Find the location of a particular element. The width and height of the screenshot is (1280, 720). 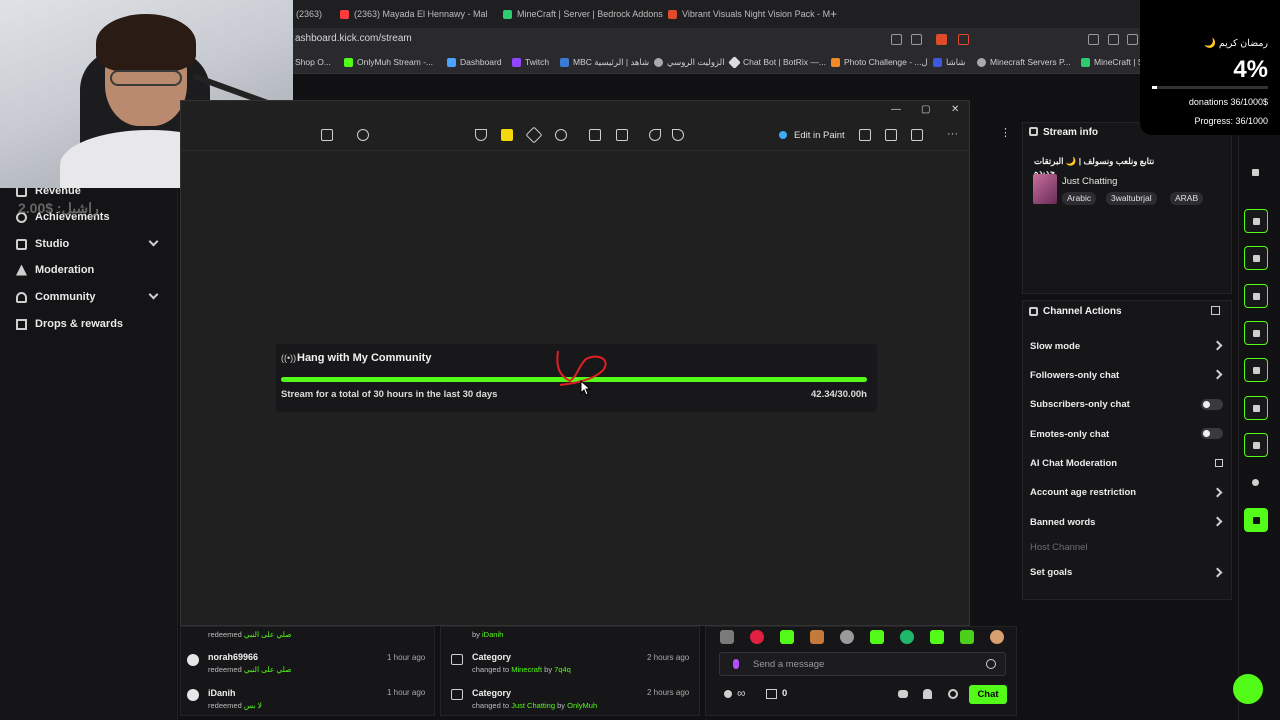

bookmark: Photo Challenge - ...ل is located at coordinates (879, 62).